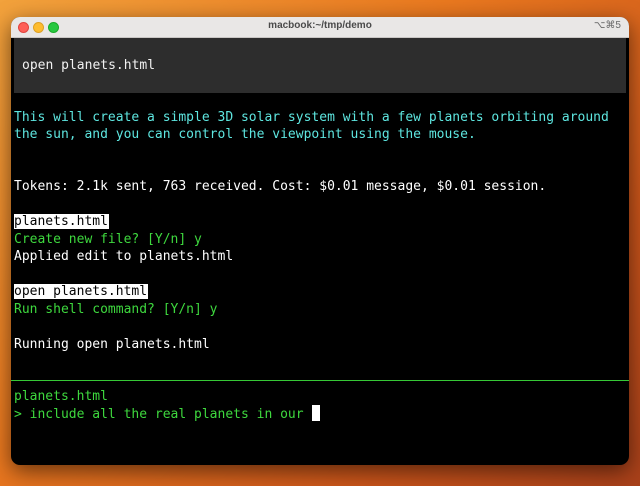 This screenshot has width=640, height=486. I want to click on command-line: open planets.html, so click(81, 292).